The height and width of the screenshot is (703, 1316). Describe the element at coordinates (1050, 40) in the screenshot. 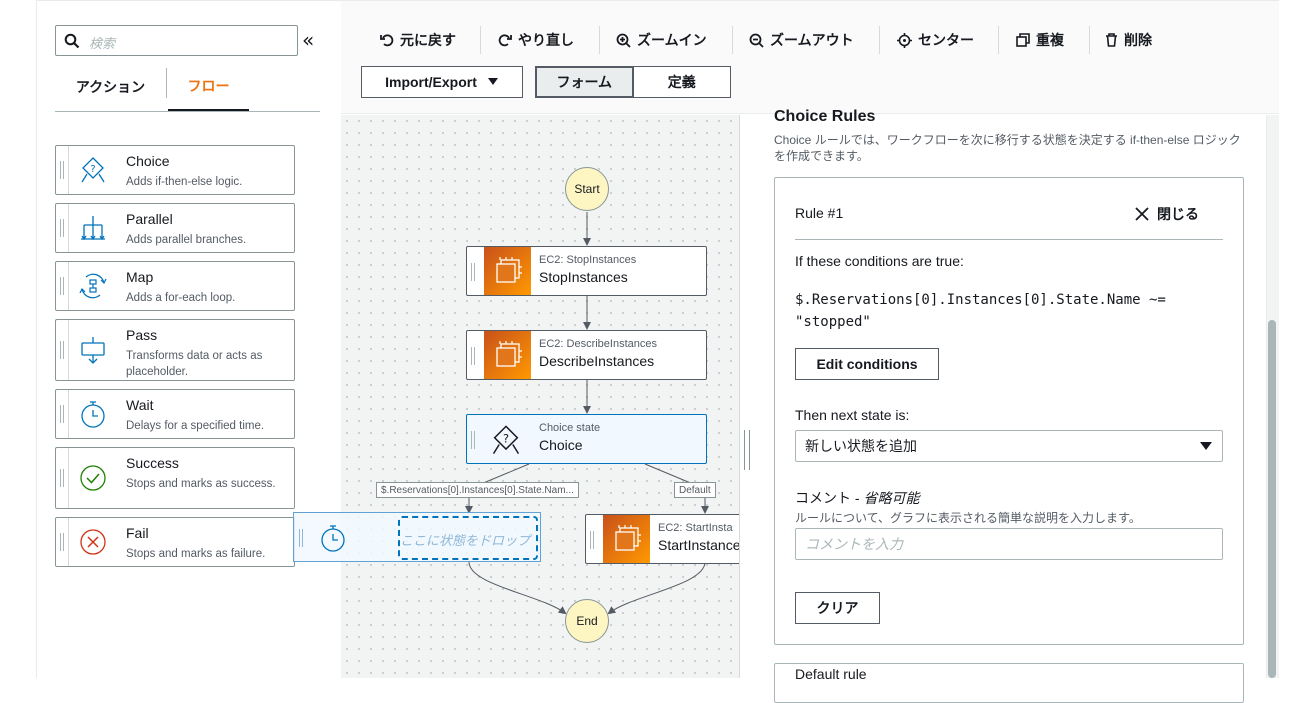

I see `duplicate-label: 重複` at that location.